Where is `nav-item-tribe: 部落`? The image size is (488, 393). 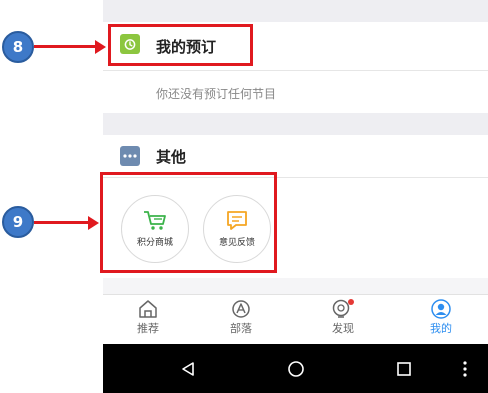 nav-item-tribe: 部落 is located at coordinates (241, 317).